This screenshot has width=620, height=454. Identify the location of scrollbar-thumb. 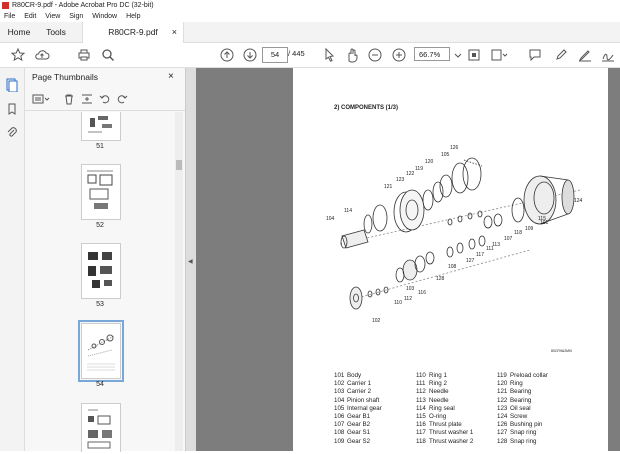
(179, 165).